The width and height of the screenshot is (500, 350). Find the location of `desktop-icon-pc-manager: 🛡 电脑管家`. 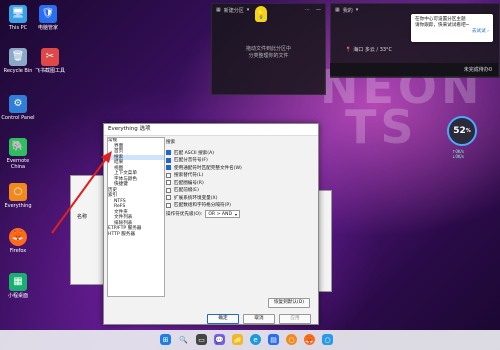

desktop-icon-pc-manager: 🛡 电脑管家 is located at coordinates (48, 18).